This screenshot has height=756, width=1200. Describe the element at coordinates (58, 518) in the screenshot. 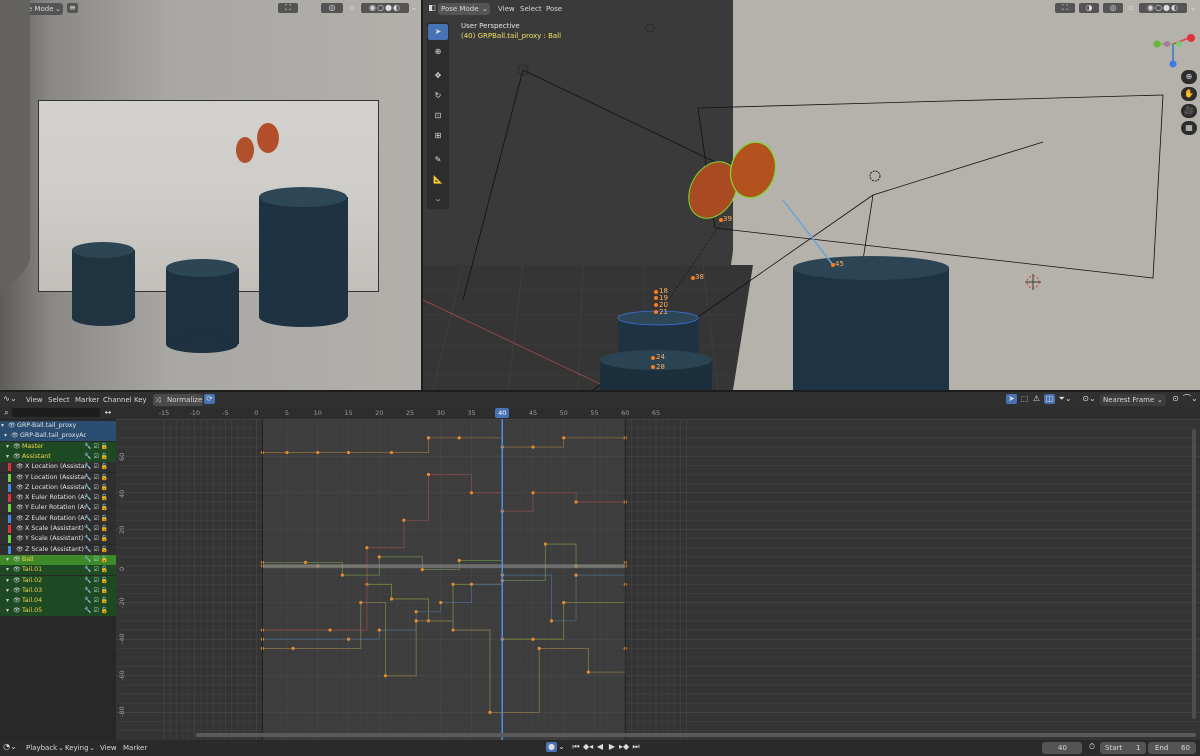

I see `channel-row: 👁 Z Euler Rotation (As 🔧☑🔓` at that location.